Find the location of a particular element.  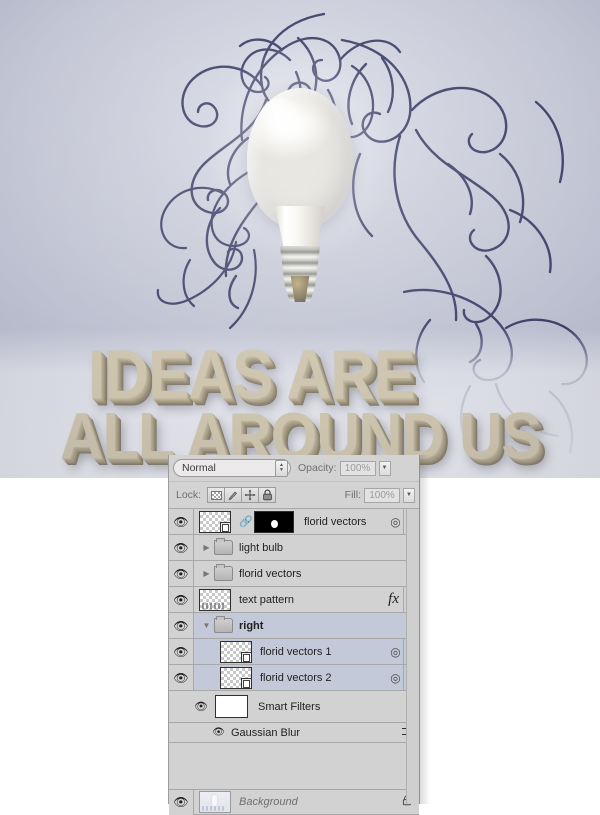

move-cross-icon is located at coordinates (250, 495).